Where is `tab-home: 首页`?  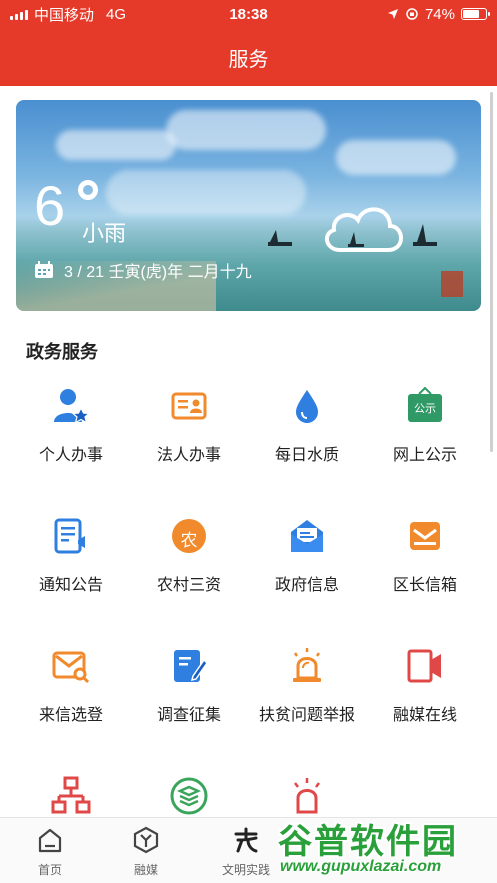
tab-home: 首页 is located at coordinates (50, 852).